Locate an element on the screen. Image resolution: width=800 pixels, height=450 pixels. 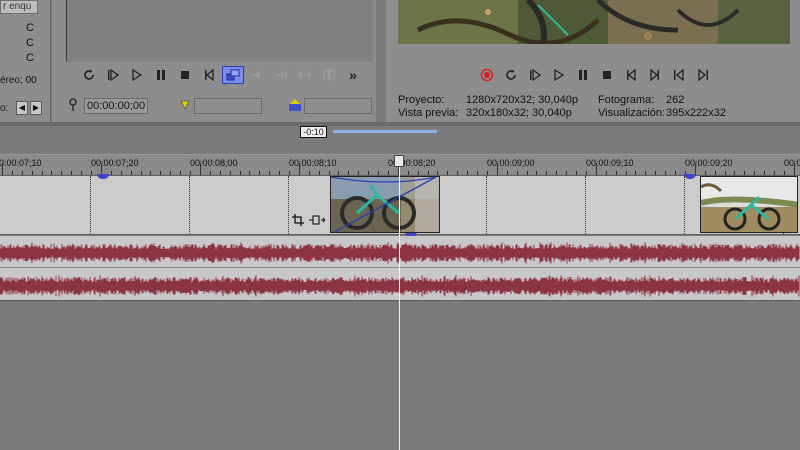
trimmer-display is located at coordinates (219, 31).